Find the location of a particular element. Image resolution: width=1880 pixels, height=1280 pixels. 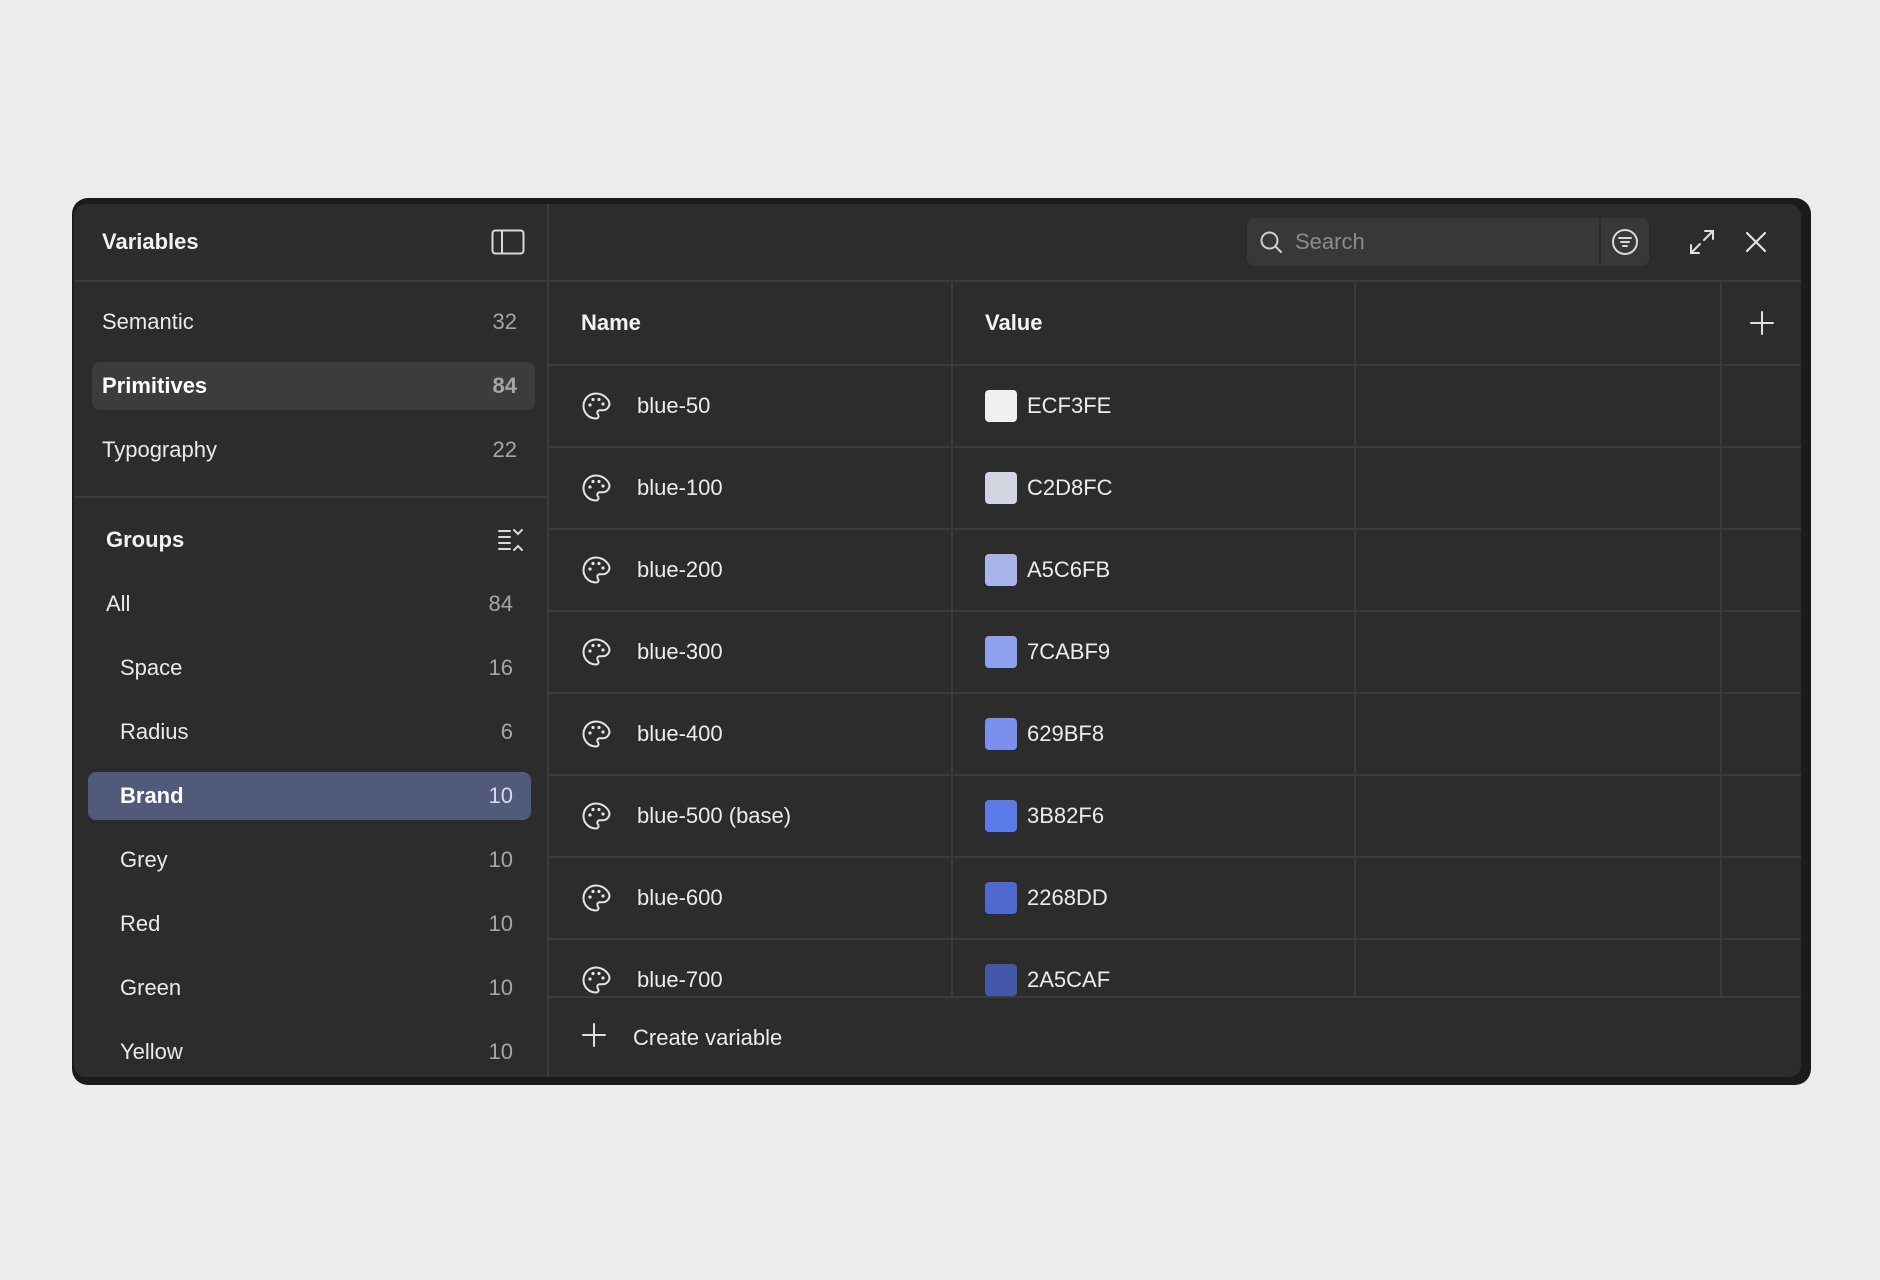

name-cell: blue-300 is located at coordinates (751, 652).